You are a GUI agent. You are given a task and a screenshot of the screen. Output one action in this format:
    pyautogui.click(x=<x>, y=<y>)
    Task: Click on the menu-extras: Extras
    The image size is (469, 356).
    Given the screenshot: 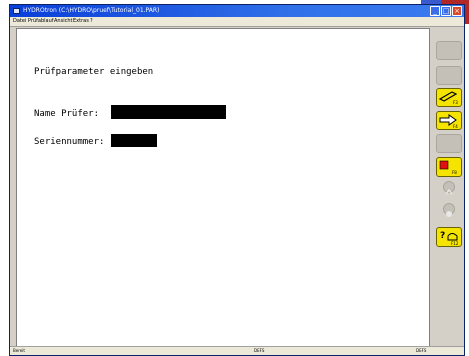 What is the action you would take?
    pyautogui.click(x=81, y=21)
    